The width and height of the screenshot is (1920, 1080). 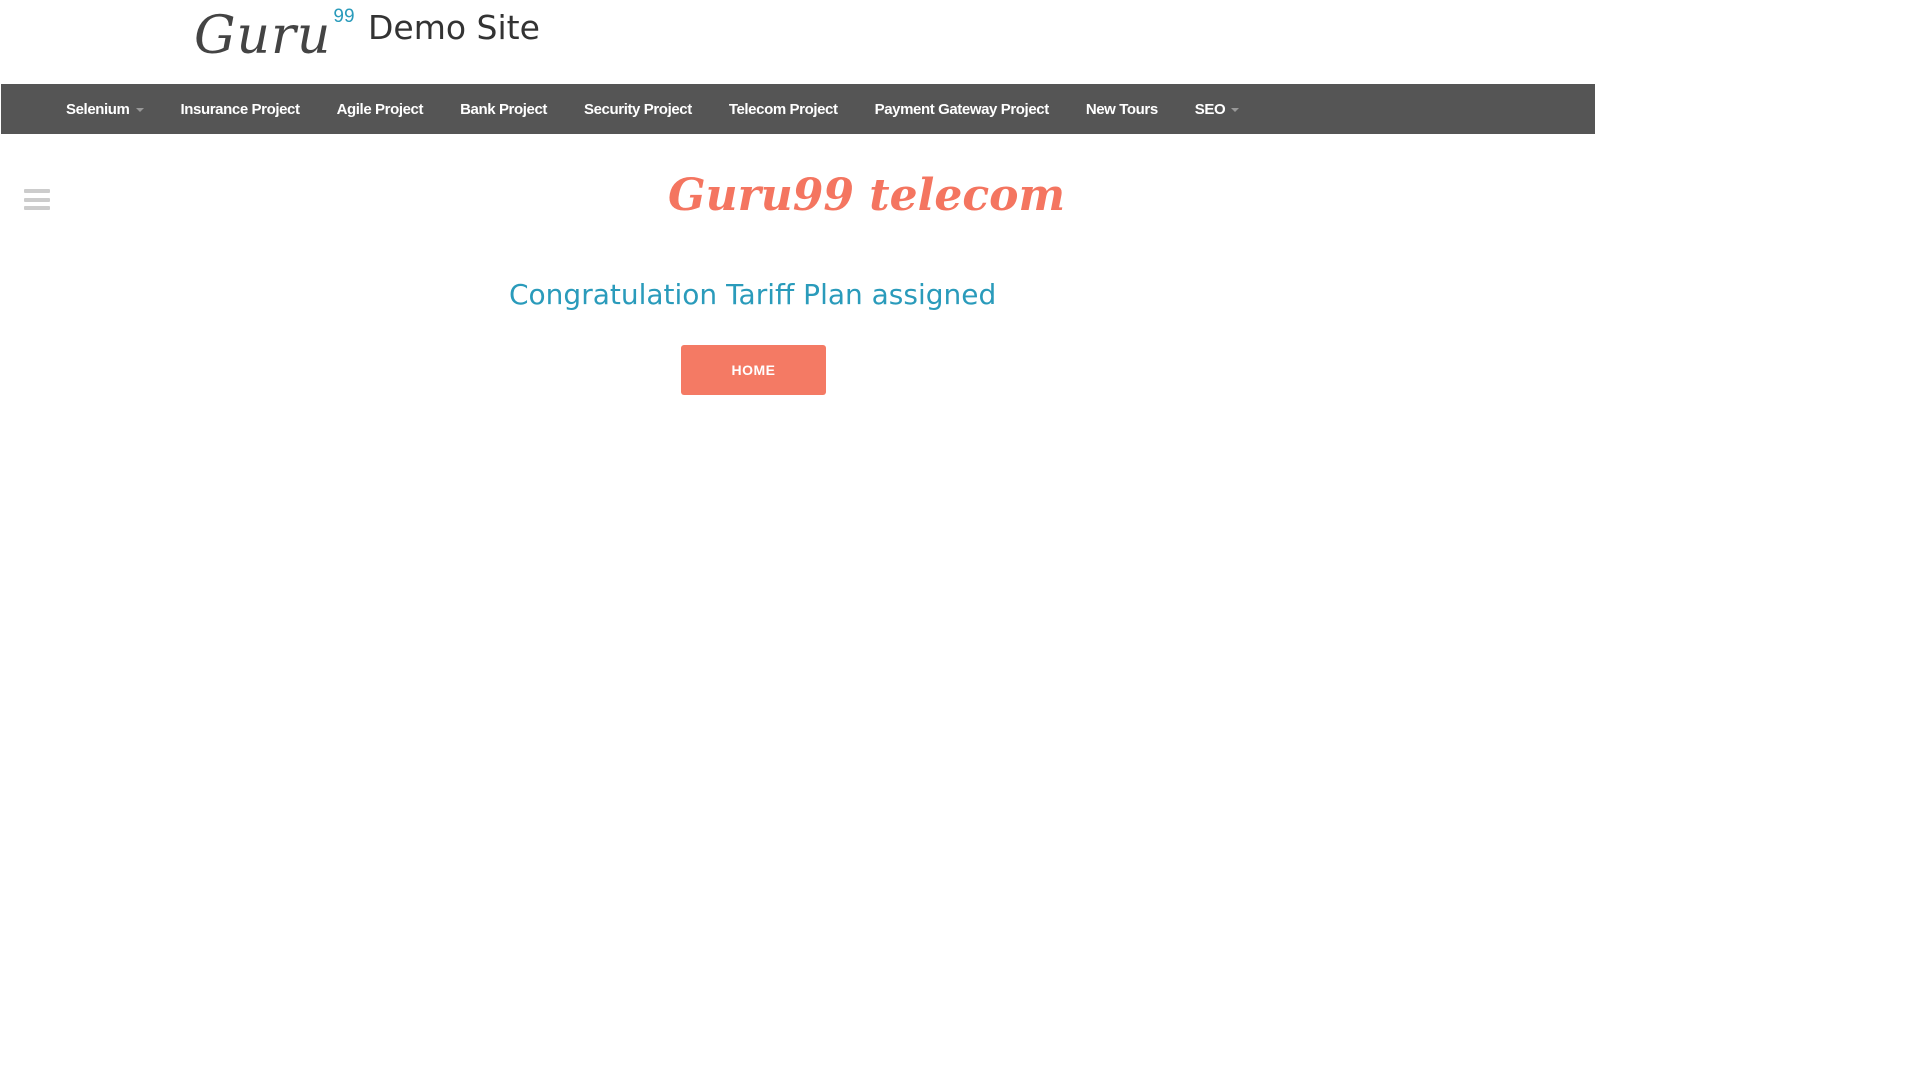 What do you see at coordinates (263, 36) in the screenshot?
I see `logo-text: Guru` at bounding box center [263, 36].